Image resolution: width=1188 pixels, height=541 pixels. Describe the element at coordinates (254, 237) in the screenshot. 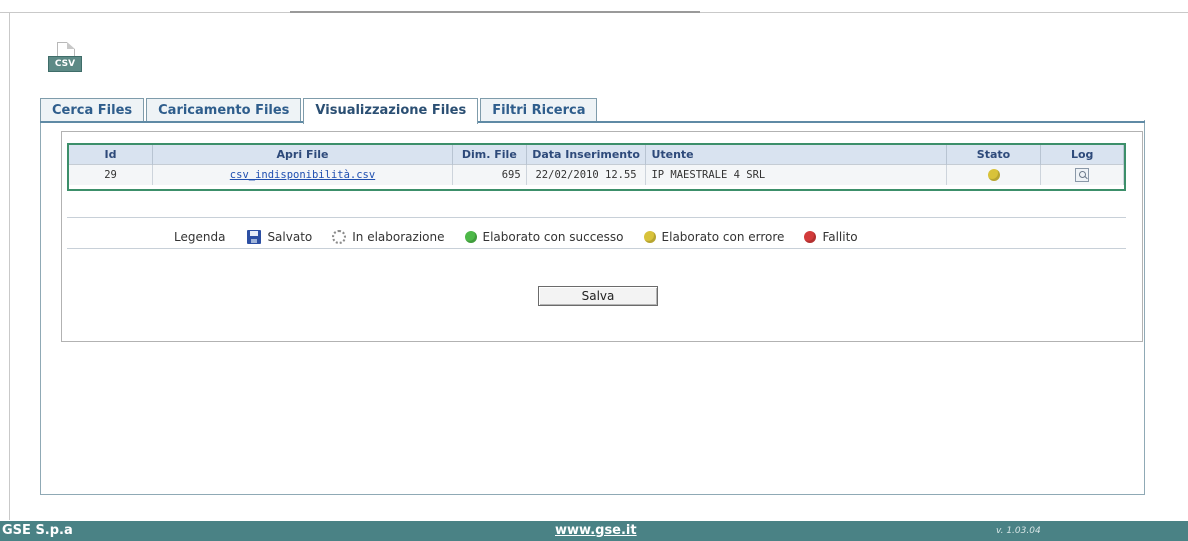

I see `floppy-disk-icon` at that location.